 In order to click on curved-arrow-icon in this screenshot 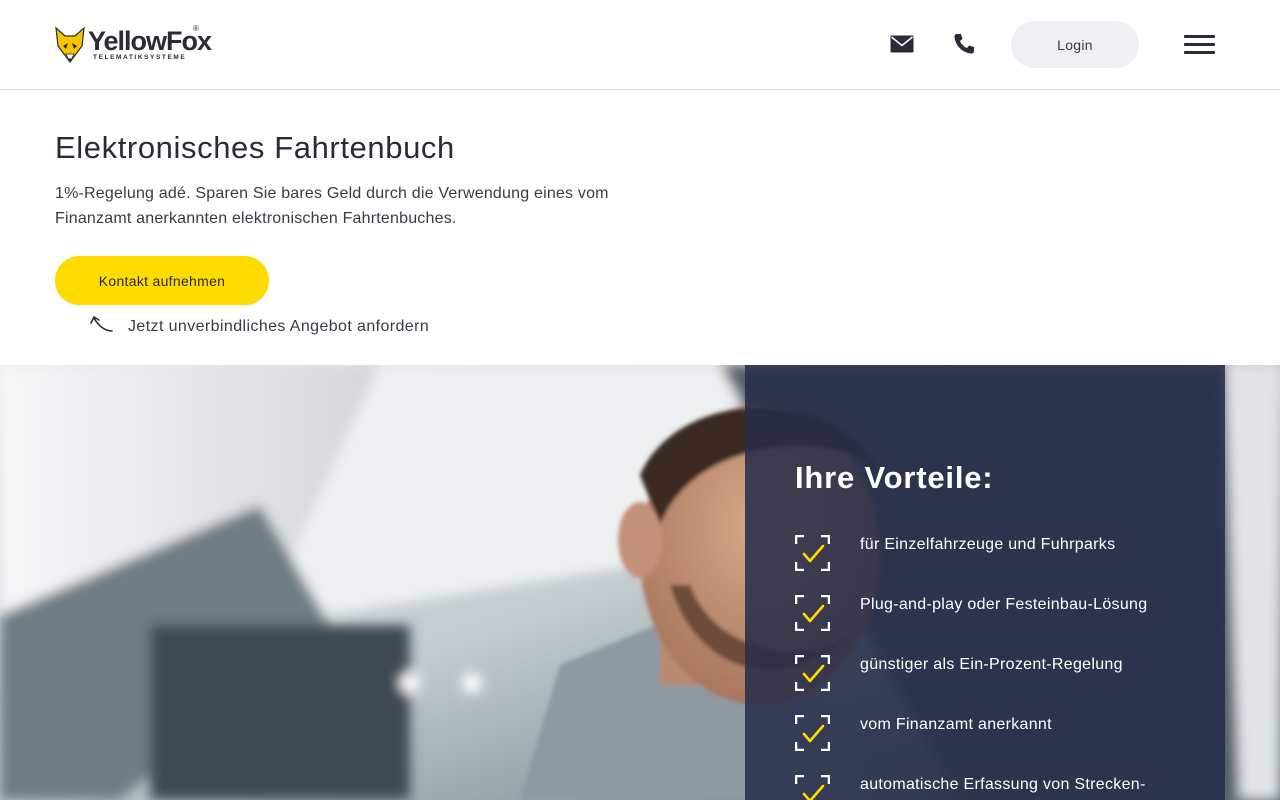, I will do `click(101, 324)`.